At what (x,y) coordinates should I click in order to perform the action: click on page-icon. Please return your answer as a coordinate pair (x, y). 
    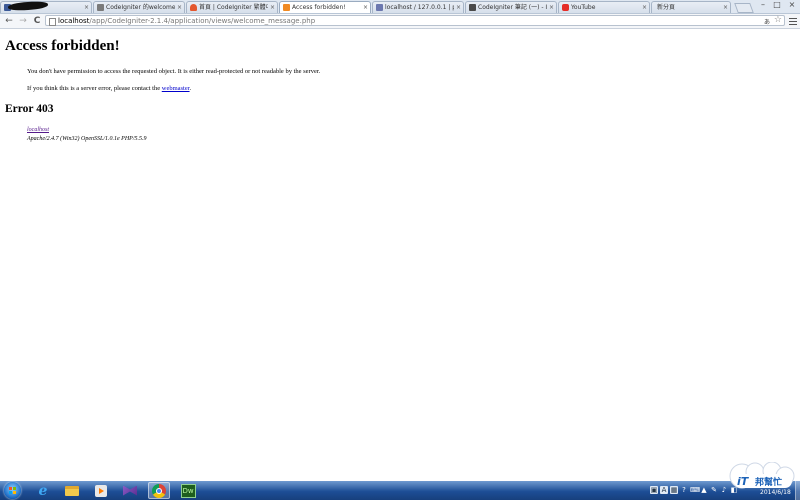
    Looking at the image, I should click on (52, 22).